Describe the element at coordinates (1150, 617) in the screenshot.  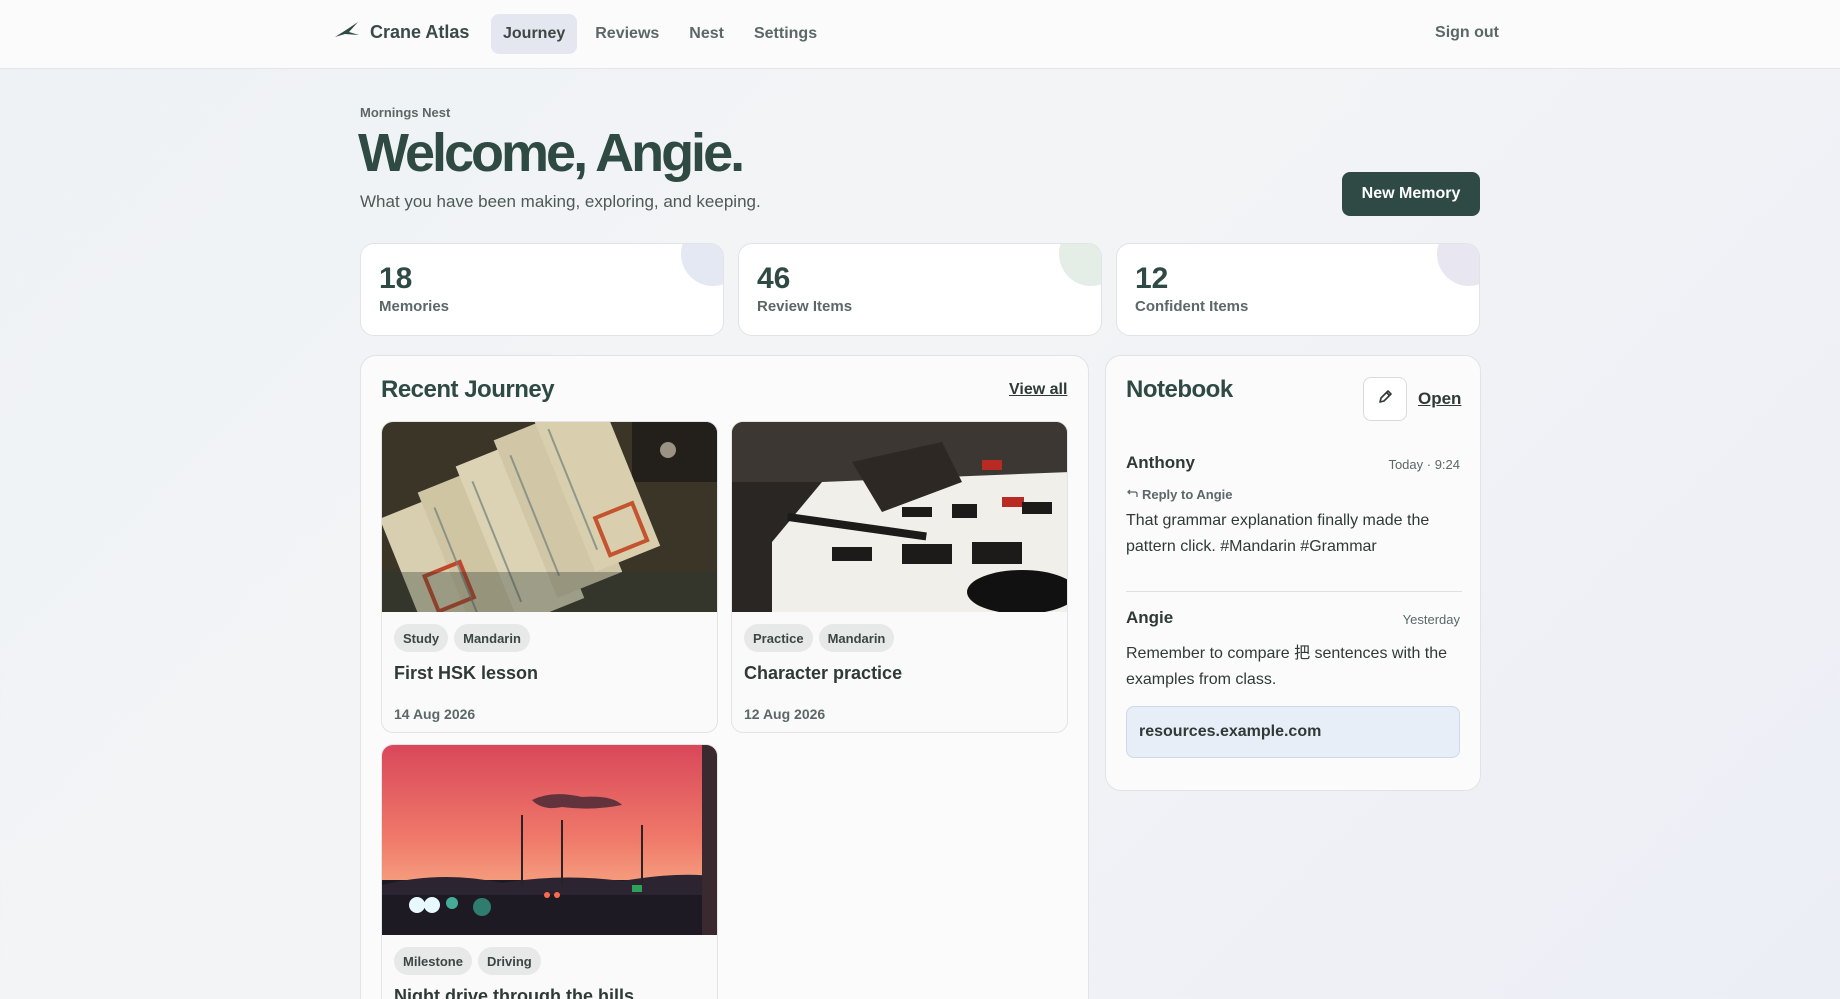
I see `entry-author: Angie` at that location.